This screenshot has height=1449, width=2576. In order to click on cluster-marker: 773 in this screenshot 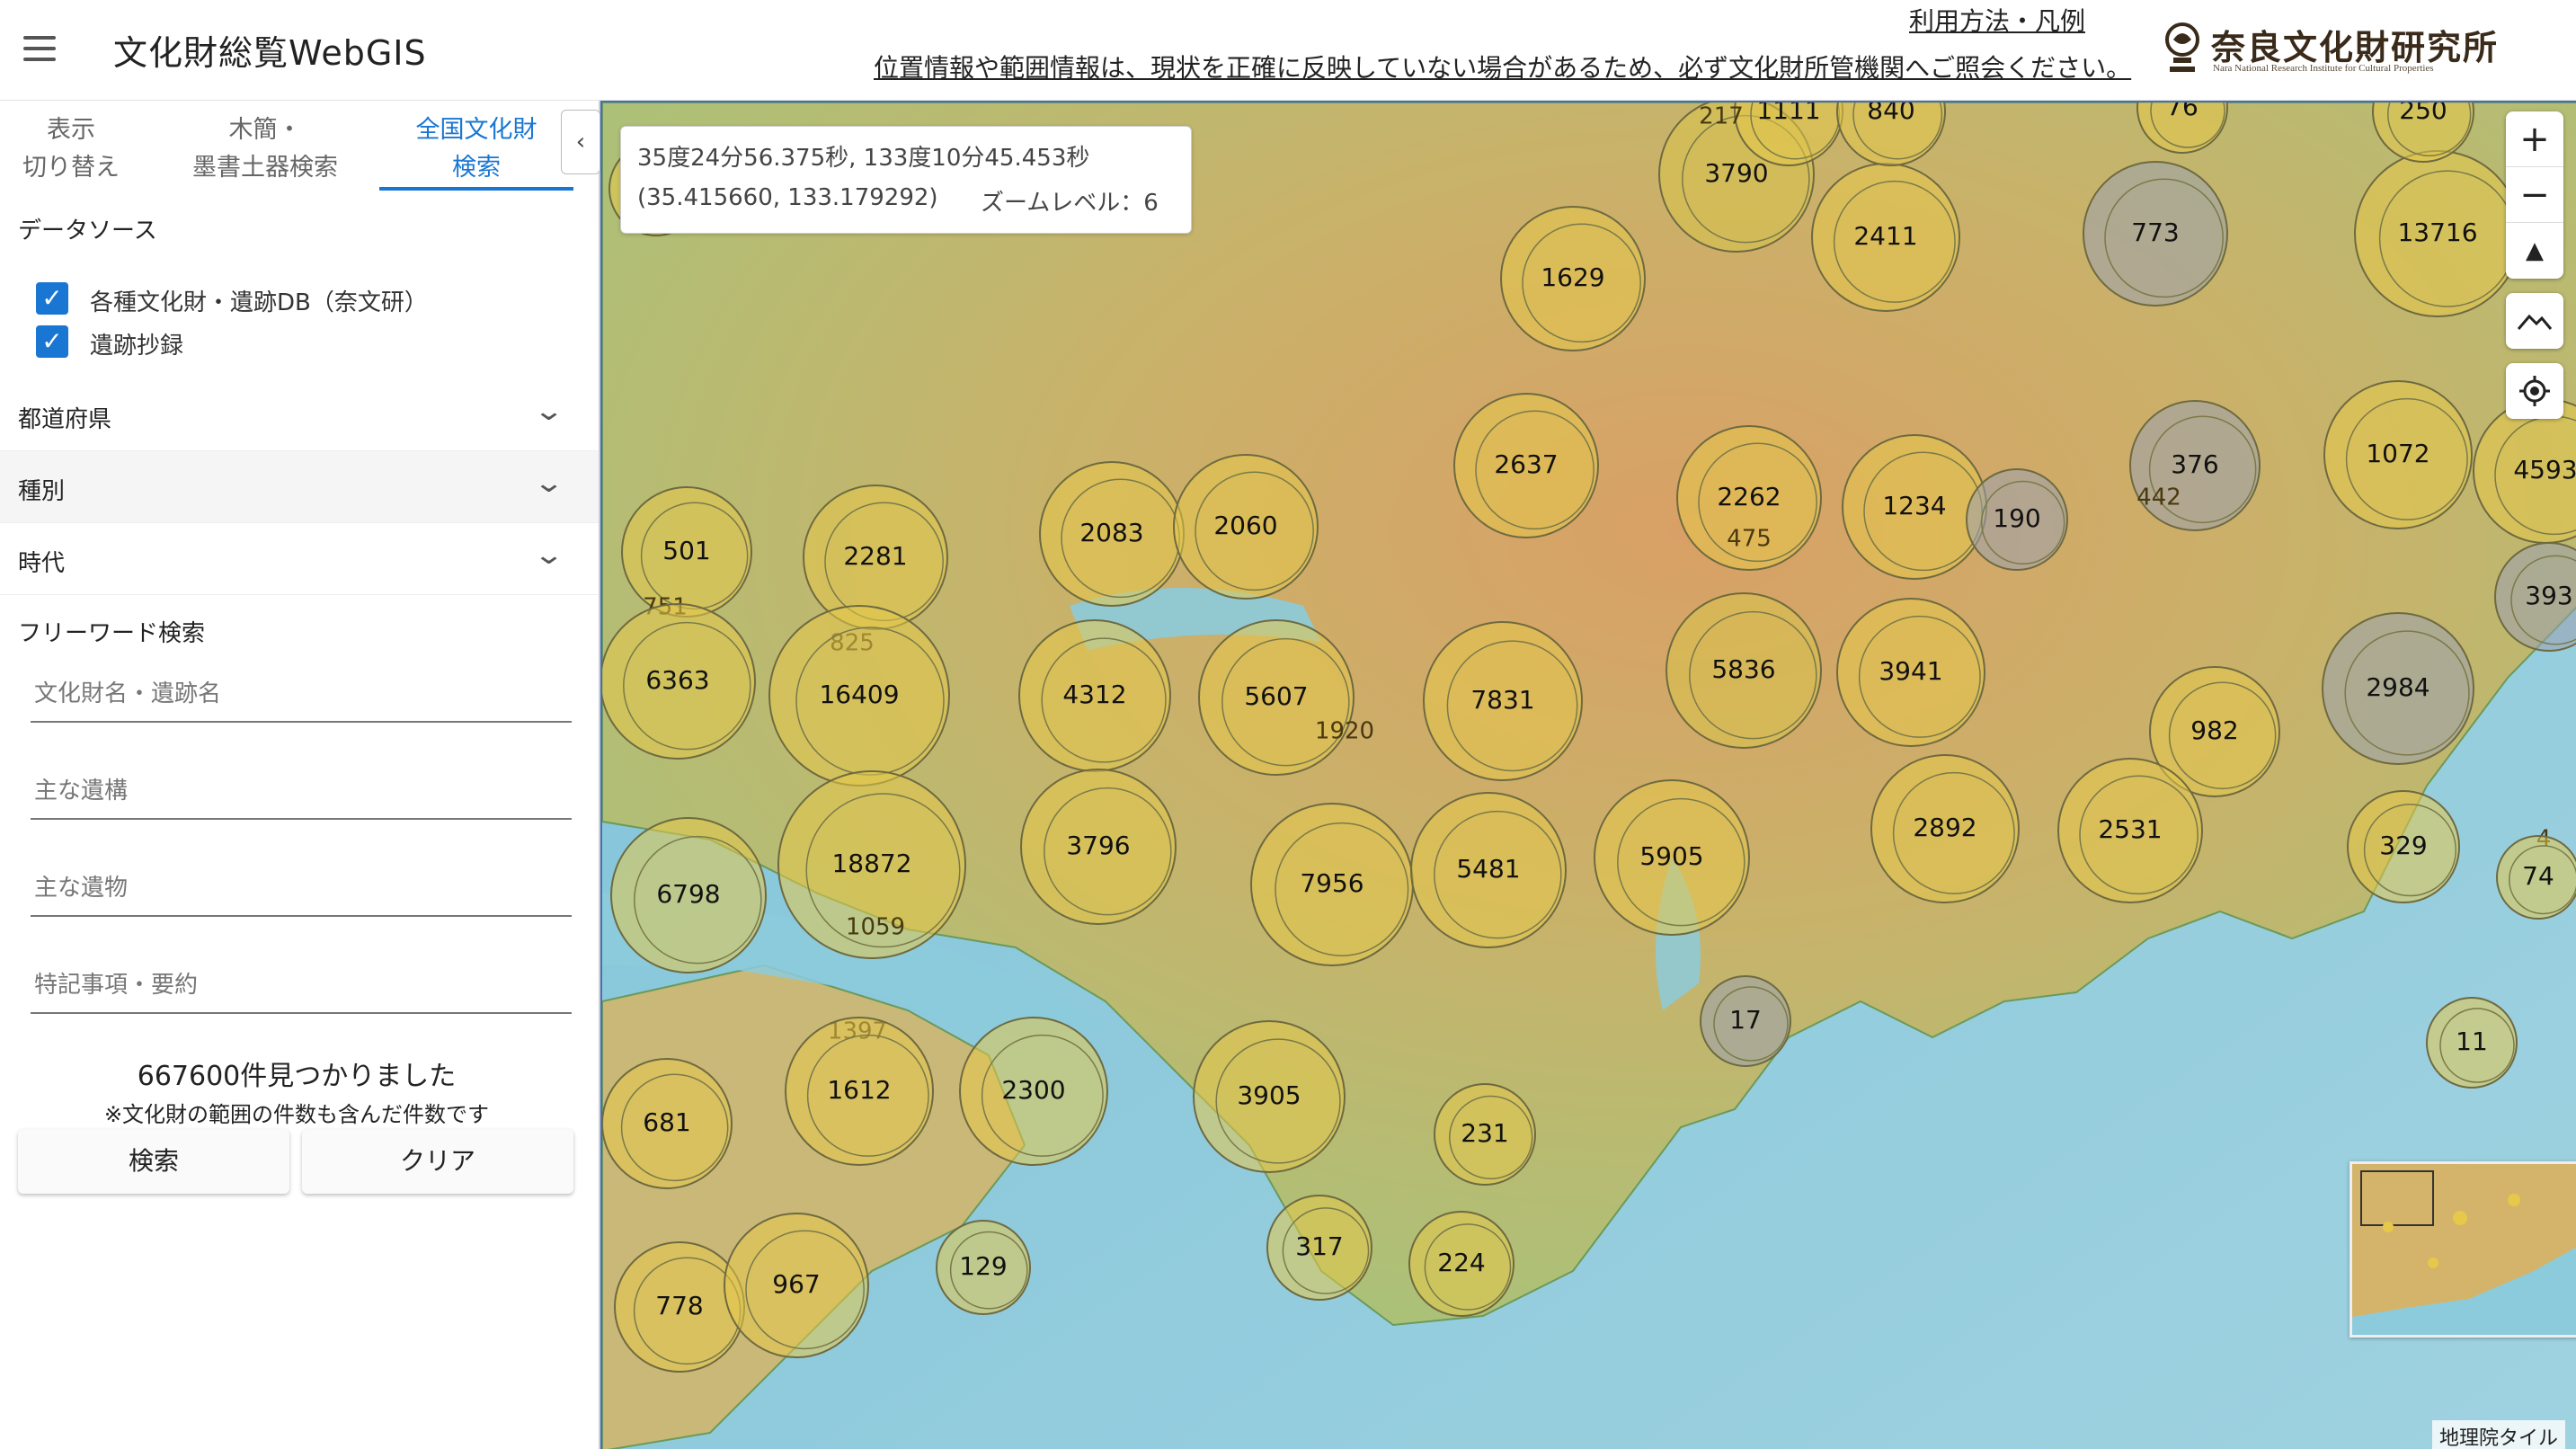, I will do `click(2155, 234)`.